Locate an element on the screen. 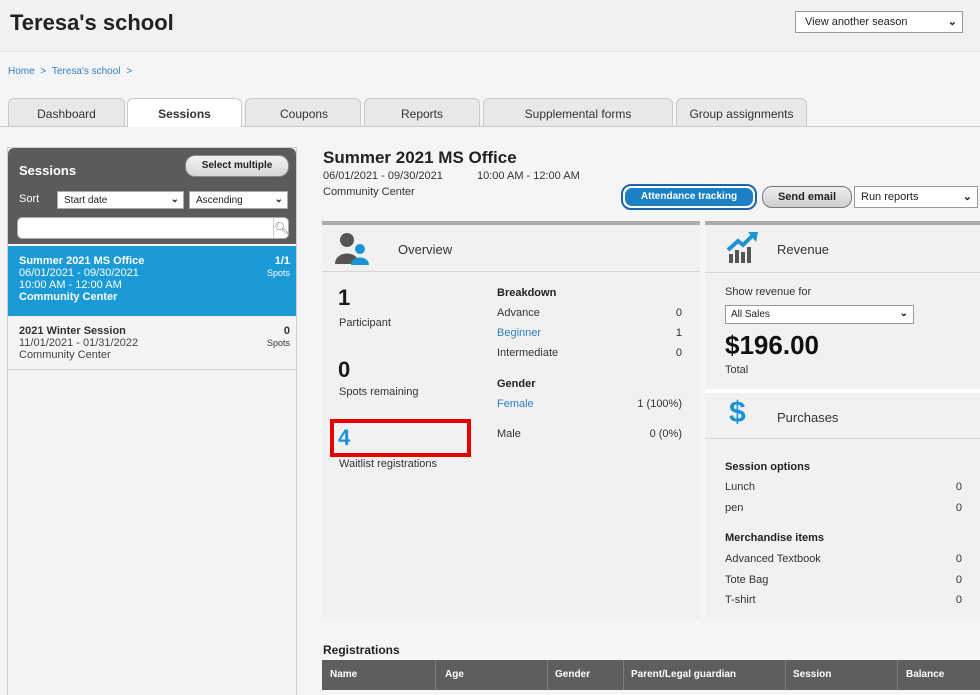  gender-label: Male is located at coordinates (509, 434).